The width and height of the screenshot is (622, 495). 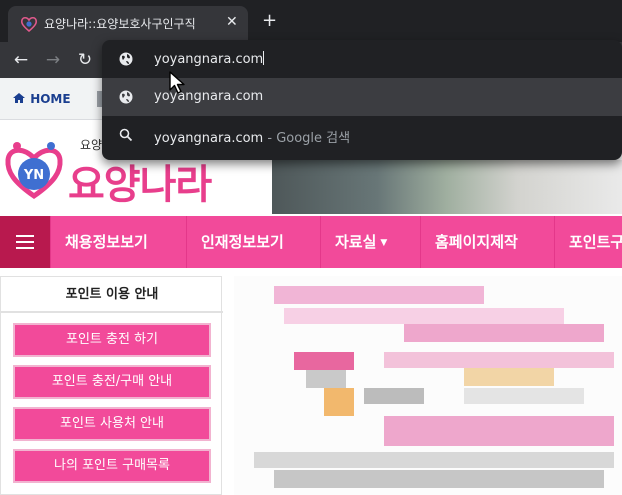 I want to click on site-logo-icon: YN, so click(x=34, y=170).